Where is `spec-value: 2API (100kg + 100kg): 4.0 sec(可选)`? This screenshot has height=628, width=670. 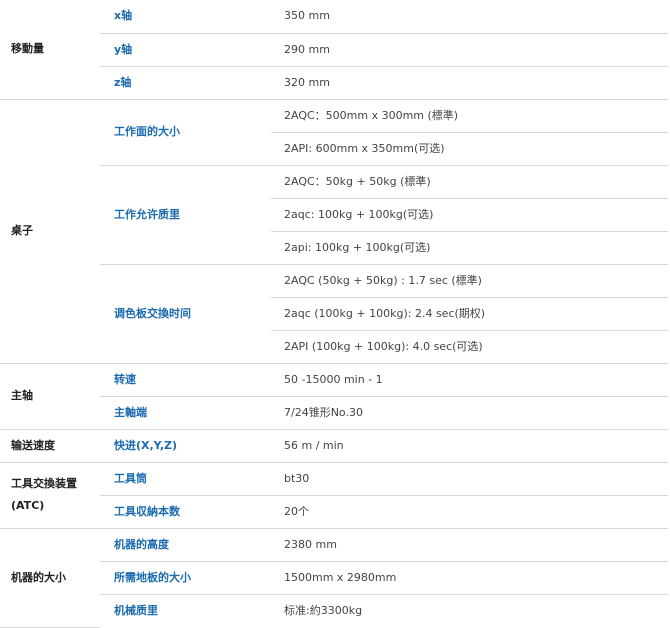
spec-value: 2API (100kg + 100kg): 4.0 sec(可选) is located at coordinates (469, 347).